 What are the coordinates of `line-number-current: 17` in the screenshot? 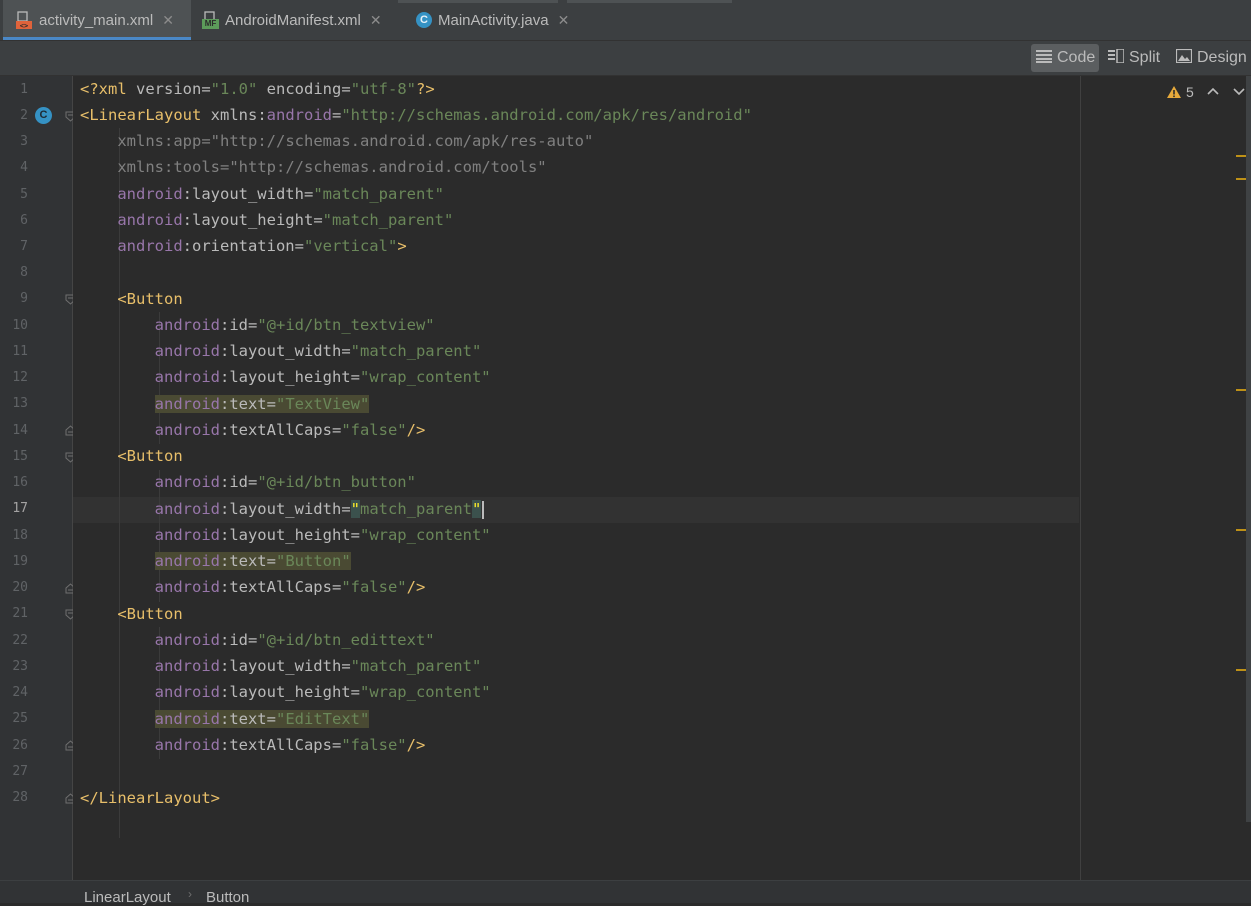 It's located at (20, 508).